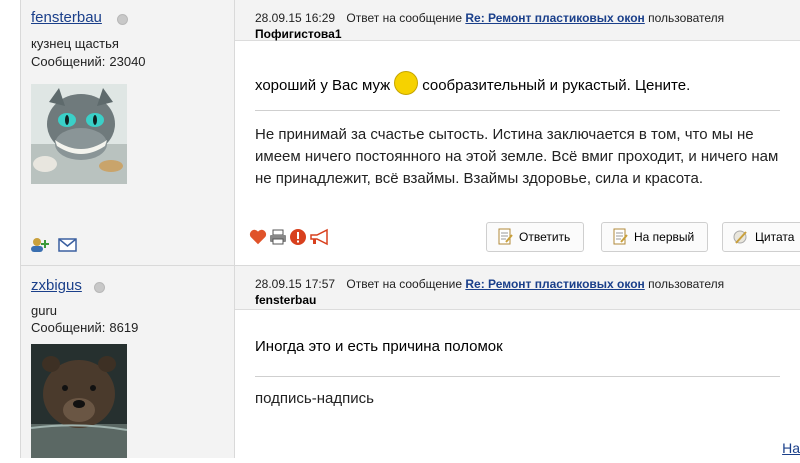 This screenshot has width=800, height=463. I want to click on printer-icon, so click(278, 239).